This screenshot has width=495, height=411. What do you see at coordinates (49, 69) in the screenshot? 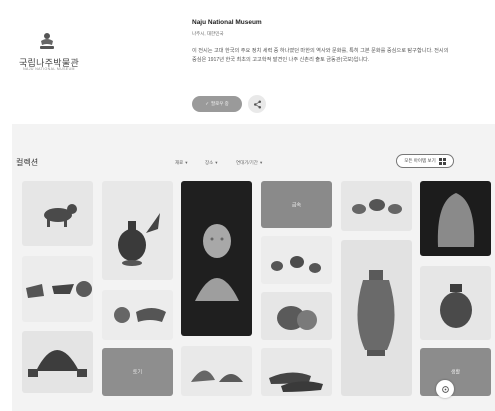
I see `museum-logo-subtitle: NAJU NATIONAL MUSEUM` at bounding box center [49, 69].